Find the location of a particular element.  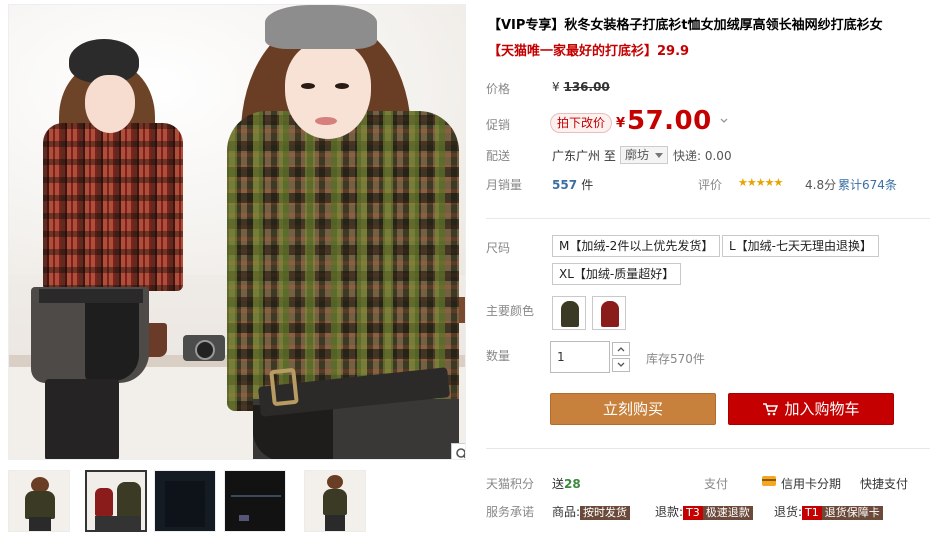

model-front-knit-hat is located at coordinates (321, 27).